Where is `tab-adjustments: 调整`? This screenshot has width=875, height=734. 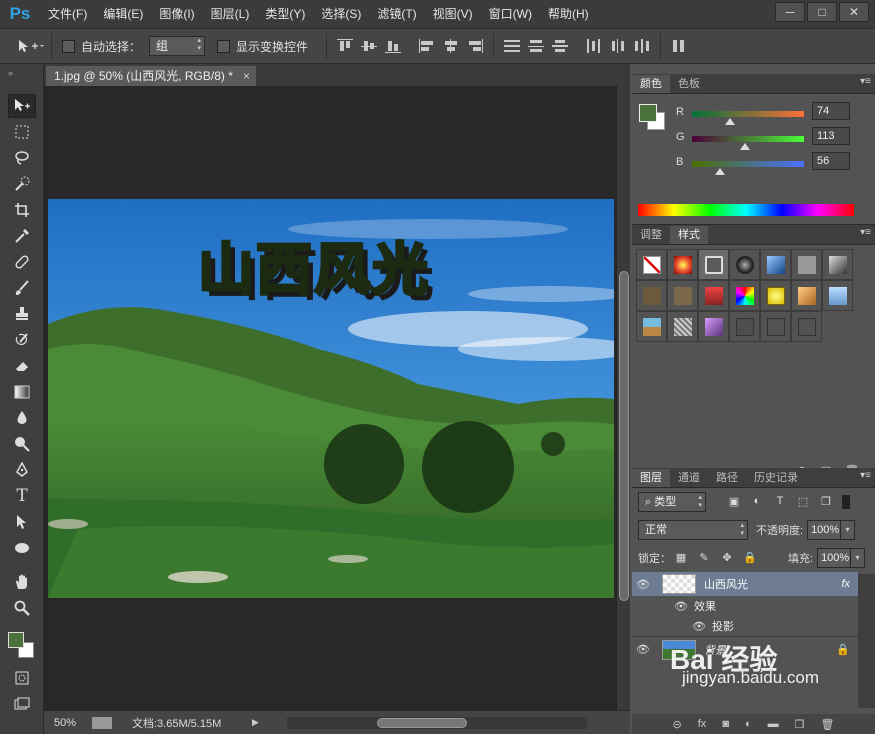
tab-adjustments: 调整 is located at coordinates (651, 235).